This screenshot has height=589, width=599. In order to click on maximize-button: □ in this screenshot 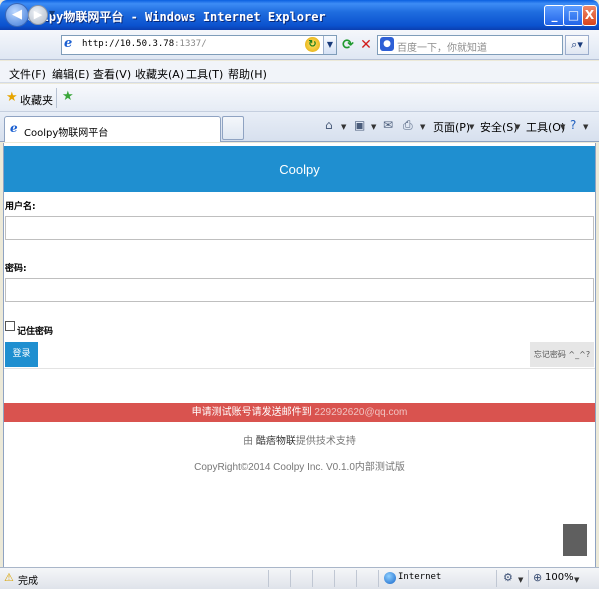, I will do `click(573, 15)`.